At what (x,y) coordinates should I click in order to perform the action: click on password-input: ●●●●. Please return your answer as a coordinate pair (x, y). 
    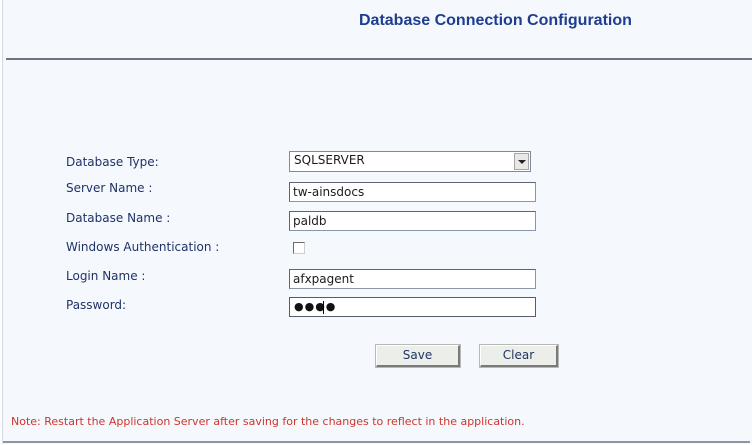
    Looking at the image, I should click on (412, 307).